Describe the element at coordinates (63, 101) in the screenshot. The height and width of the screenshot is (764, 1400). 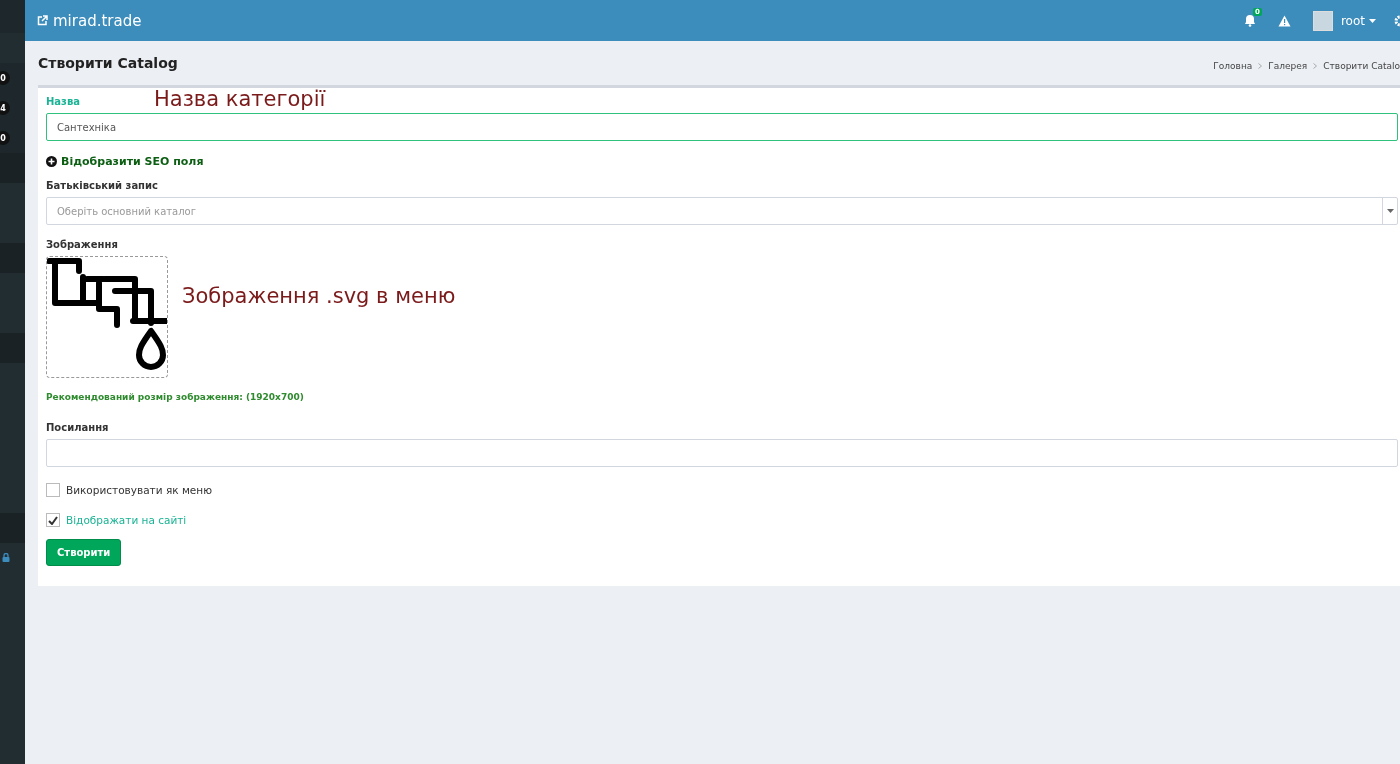
I see `field-label: Назва` at that location.